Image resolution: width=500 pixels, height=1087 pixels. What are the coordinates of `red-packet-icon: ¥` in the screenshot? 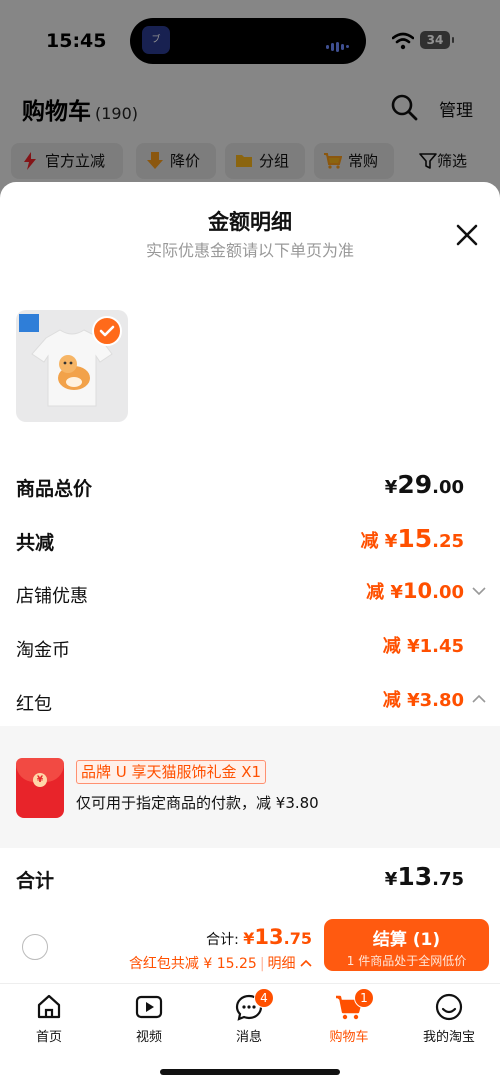 It's located at (40, 788).